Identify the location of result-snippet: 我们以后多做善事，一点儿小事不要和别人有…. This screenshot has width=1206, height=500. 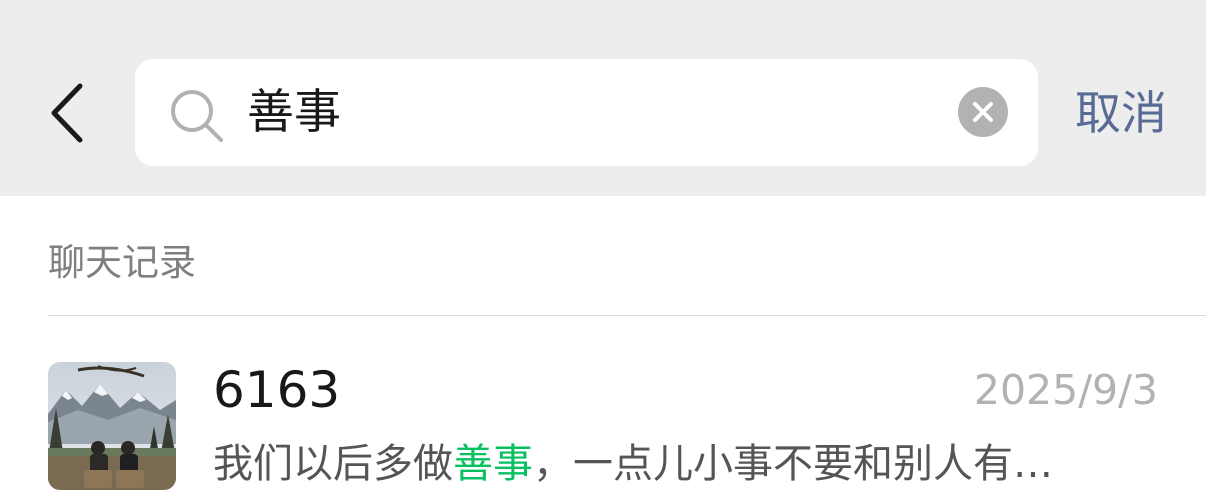
(683, 464).